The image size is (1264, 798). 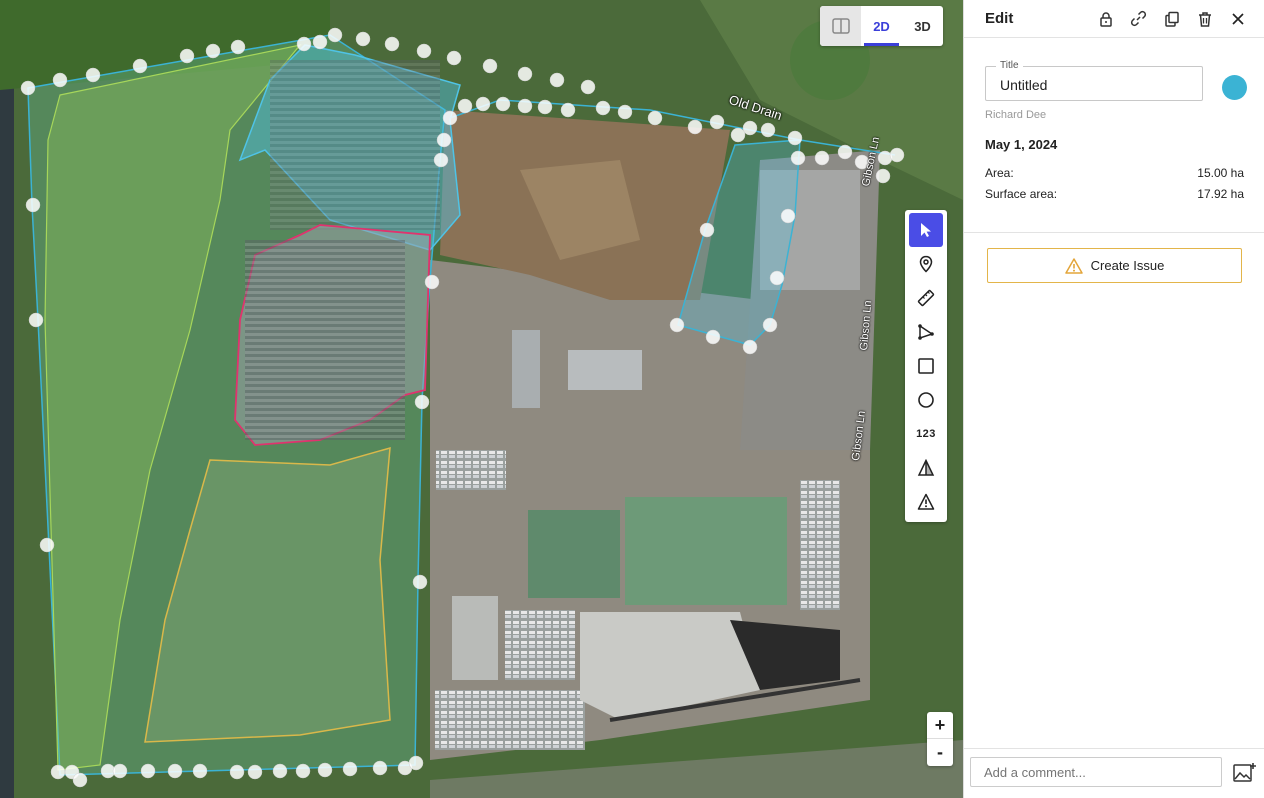 I want to click on circle-tool-button, so click(x=926, y=400).